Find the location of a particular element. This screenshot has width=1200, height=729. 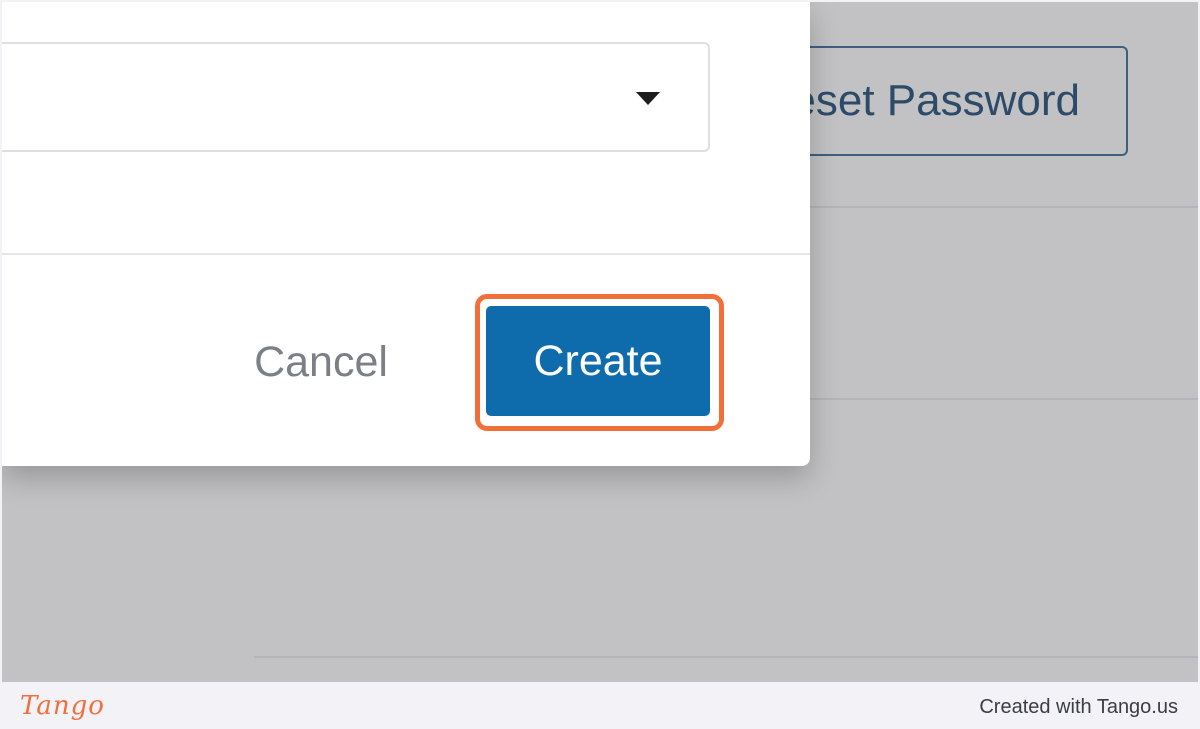

tango-credit: Created with Tango.us is located at coordinates (1078, 707).